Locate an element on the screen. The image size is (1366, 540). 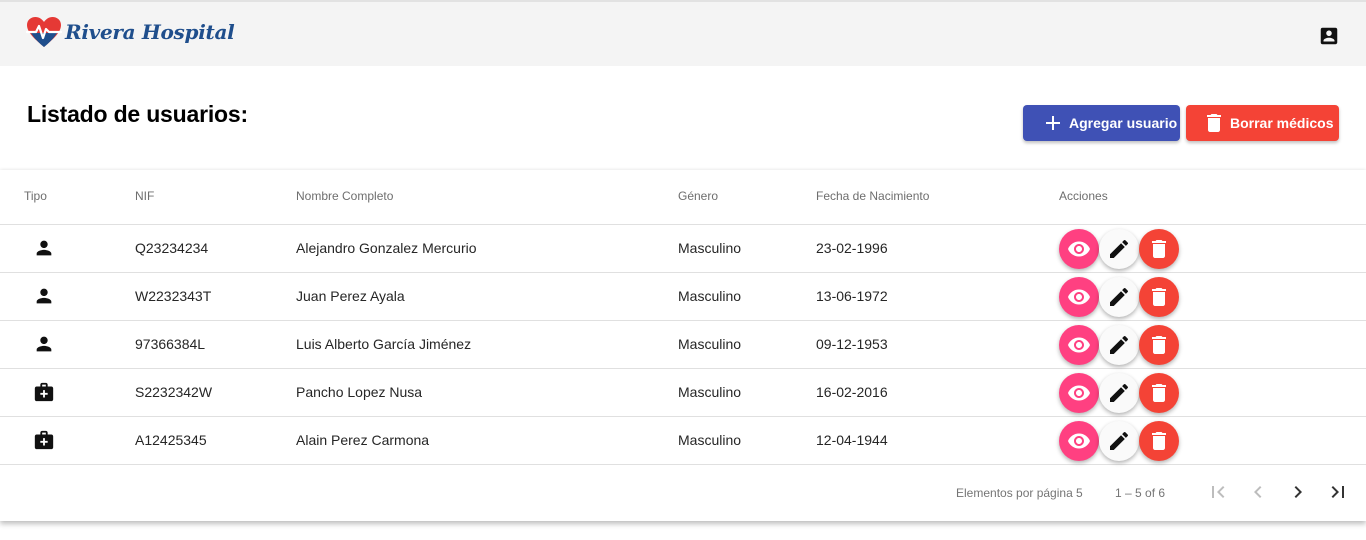
logo: Rivera Hospital is located at coordinates (130, 32).